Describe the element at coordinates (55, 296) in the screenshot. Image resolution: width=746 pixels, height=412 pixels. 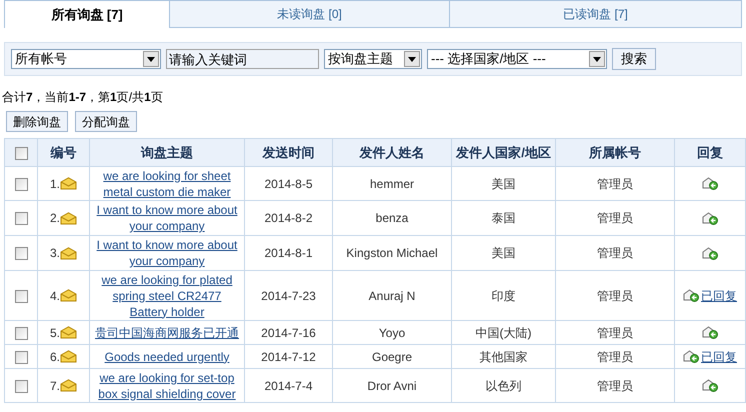
I see `row-number: 4.` at that location.